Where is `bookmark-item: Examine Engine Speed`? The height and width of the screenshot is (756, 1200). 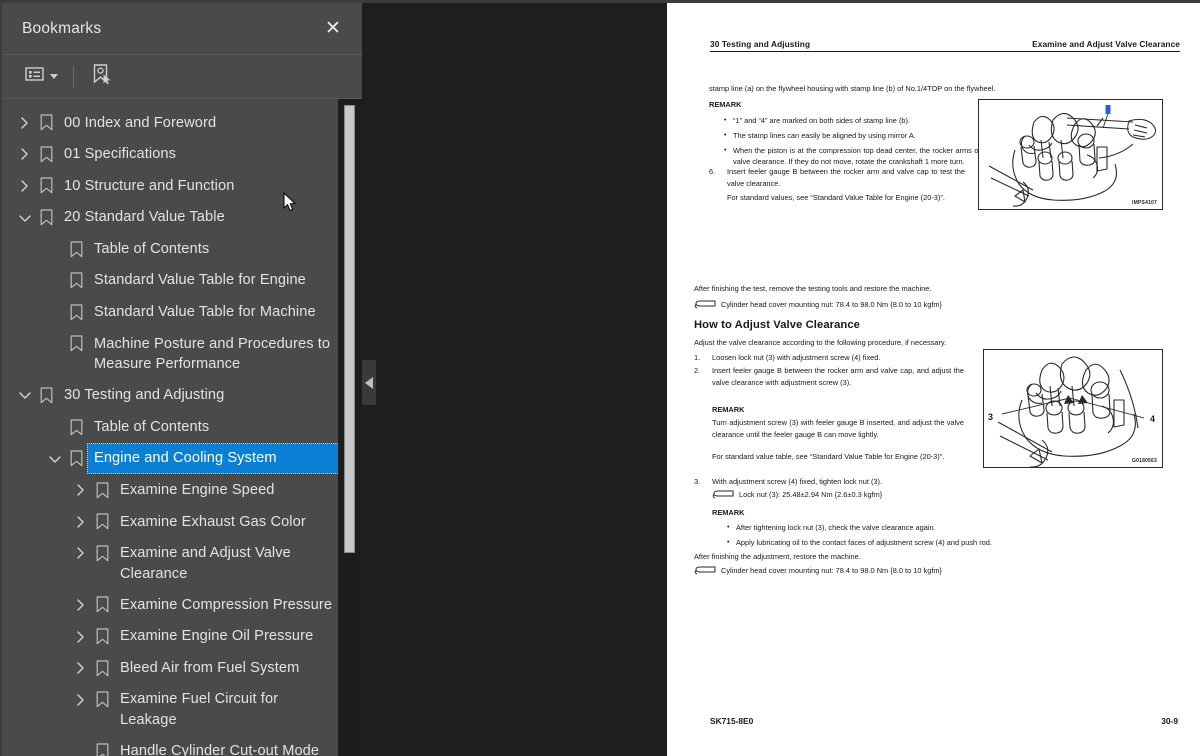 bookmark-item: Examine Engine Speed is located at coordinates (182, 490).